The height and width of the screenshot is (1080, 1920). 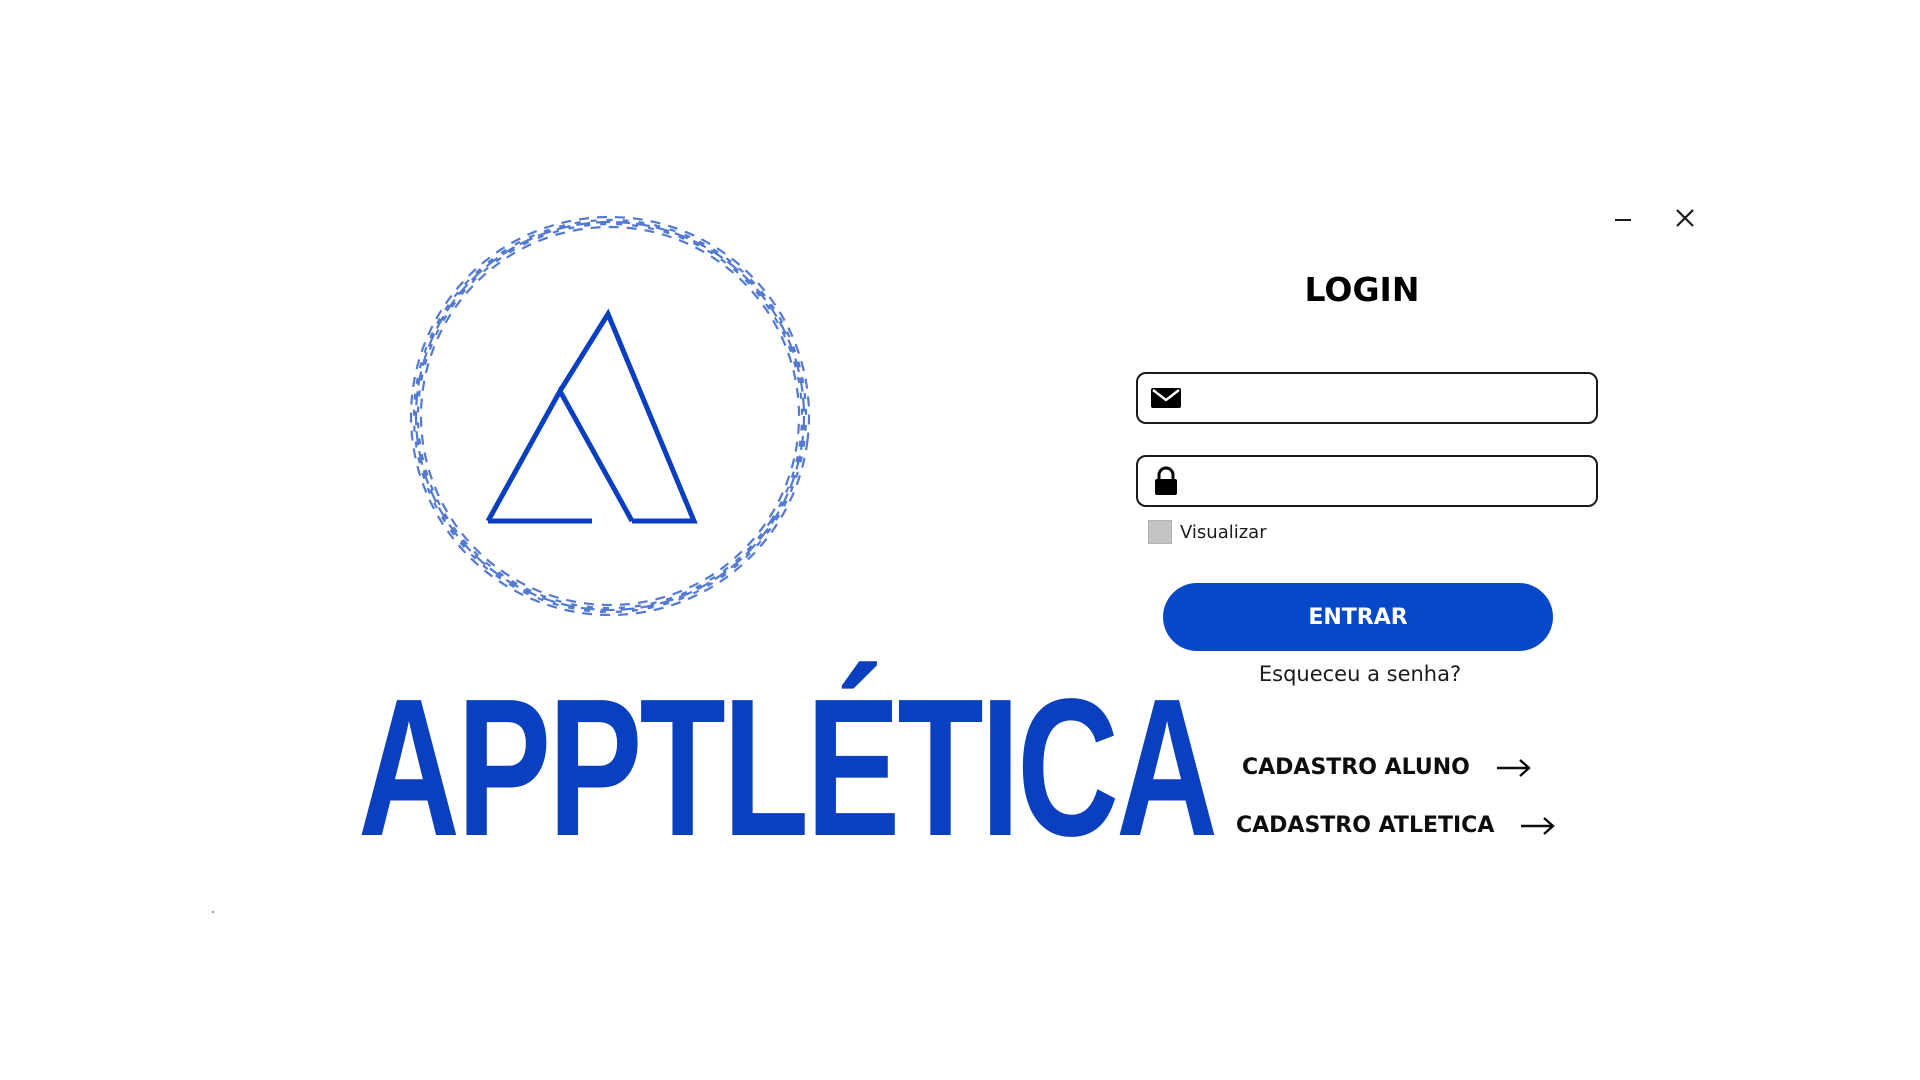 What do you see at coordinates (1387, 398) in the screenshot?
I see `email-input` at bounding box center [1387, 398].